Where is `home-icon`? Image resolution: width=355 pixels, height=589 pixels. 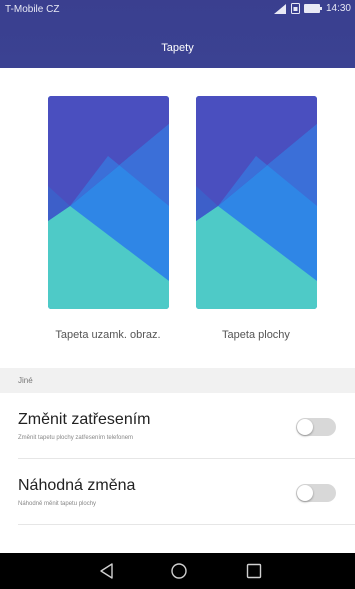 home-icon is located at coordinates (179, 571).